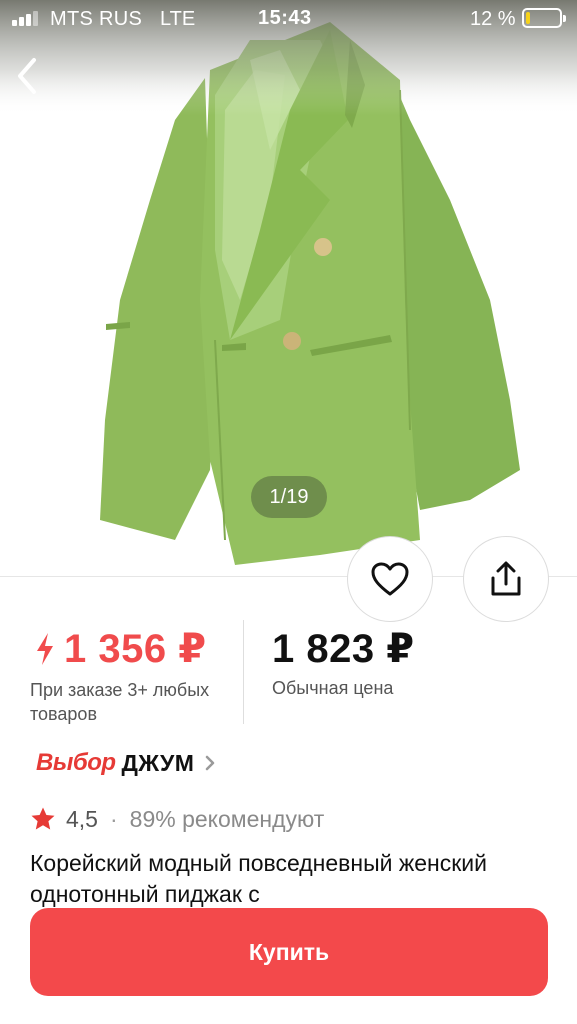  I want to click on promo-condition: При заказе 3+ любых товаров, so click(120, 702).